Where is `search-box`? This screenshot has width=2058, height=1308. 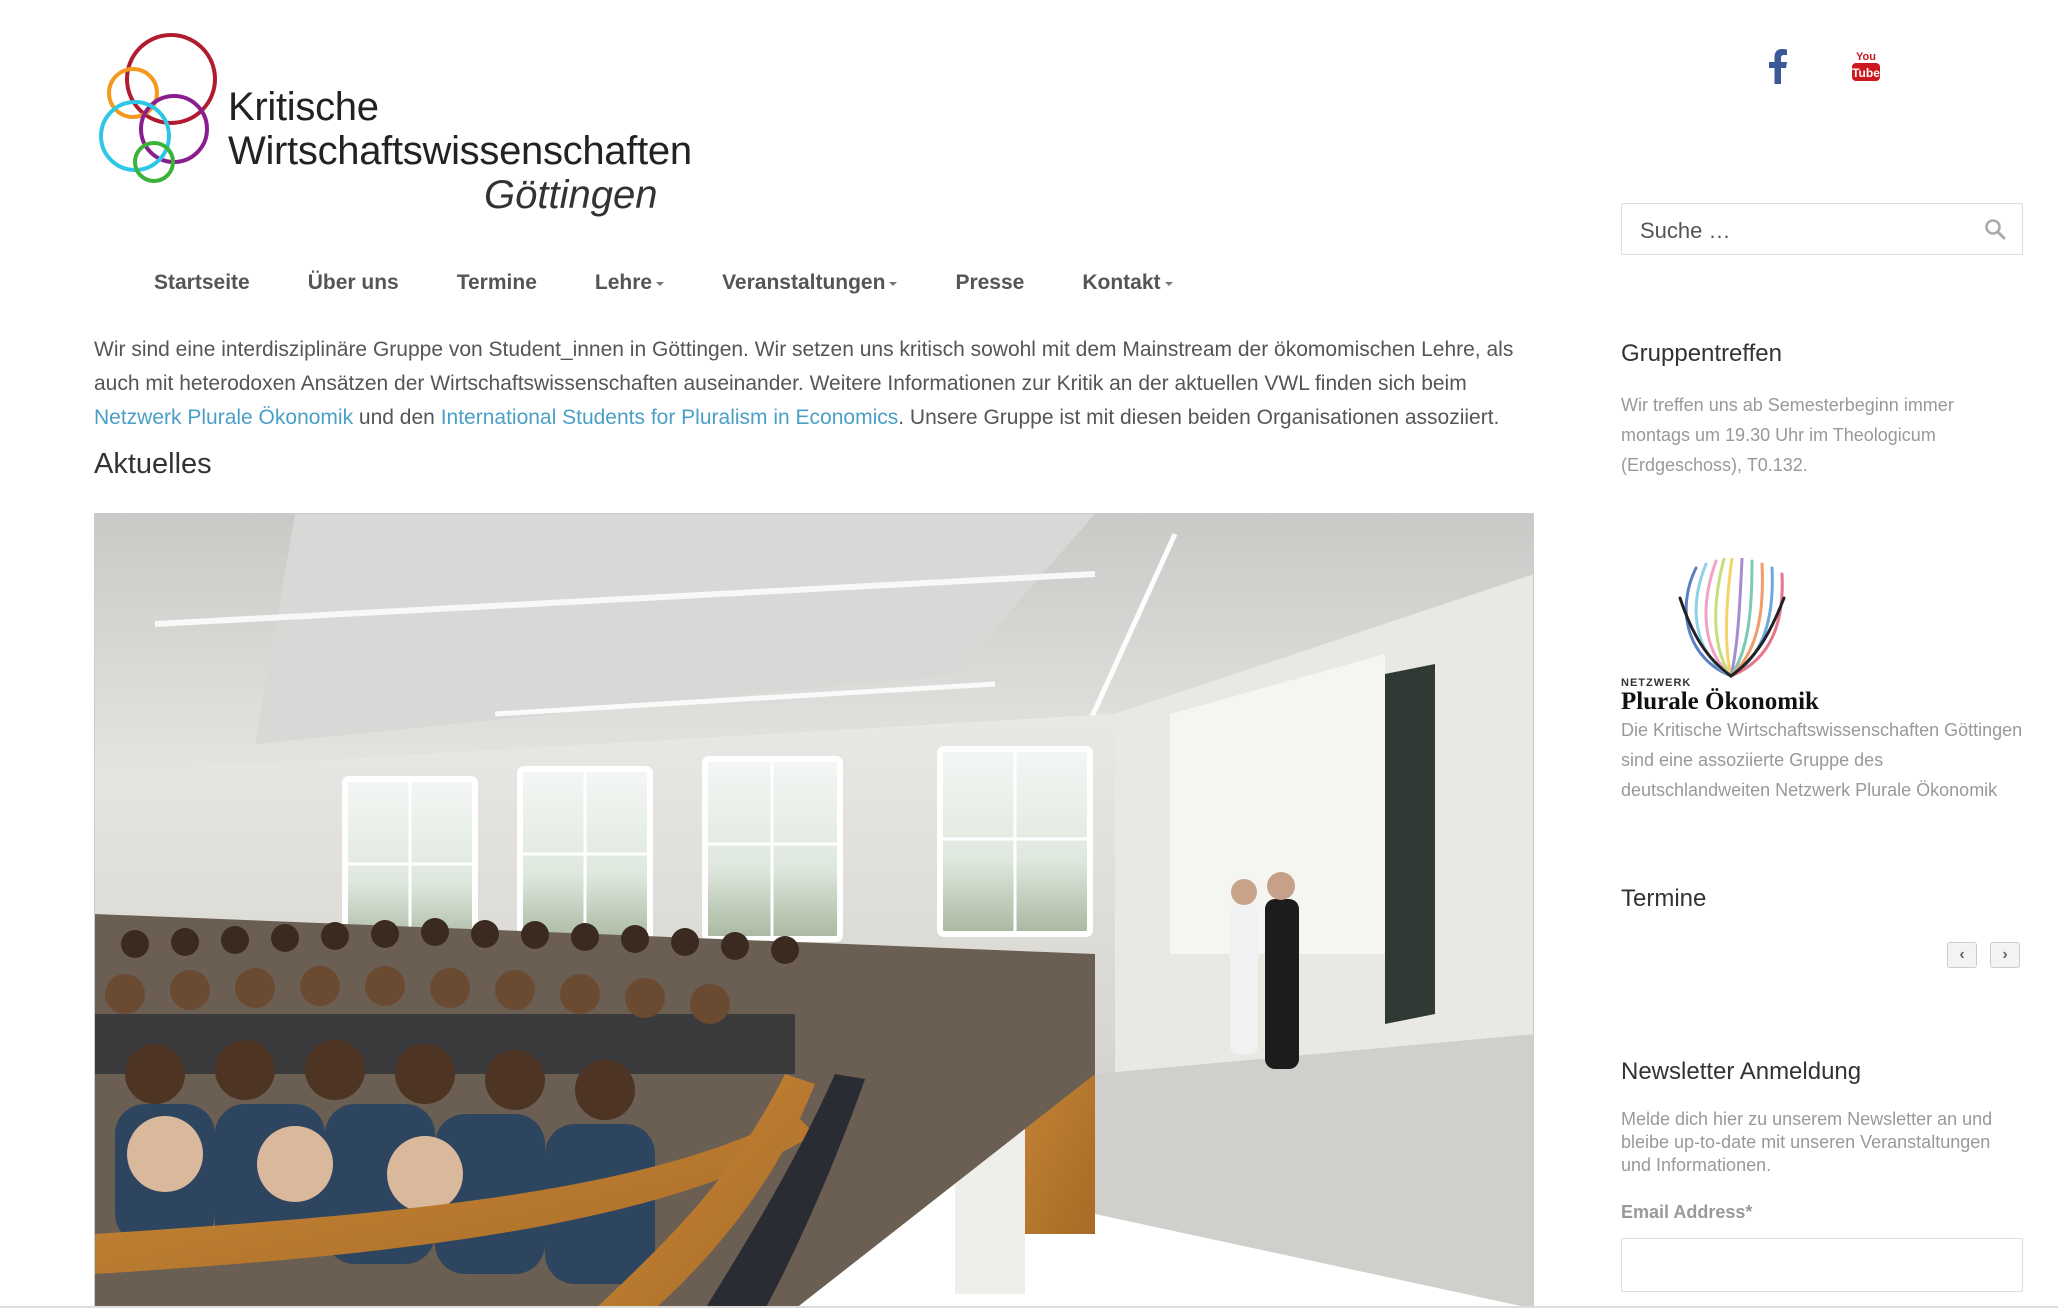 search-box is located at coordinates (1822, 229).